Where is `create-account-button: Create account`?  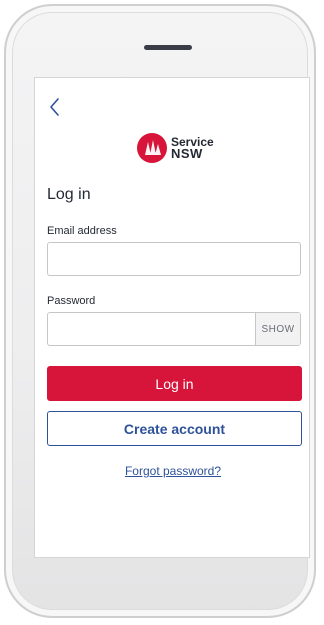 create-account-button: Create account is located at coordinates (174, 428).